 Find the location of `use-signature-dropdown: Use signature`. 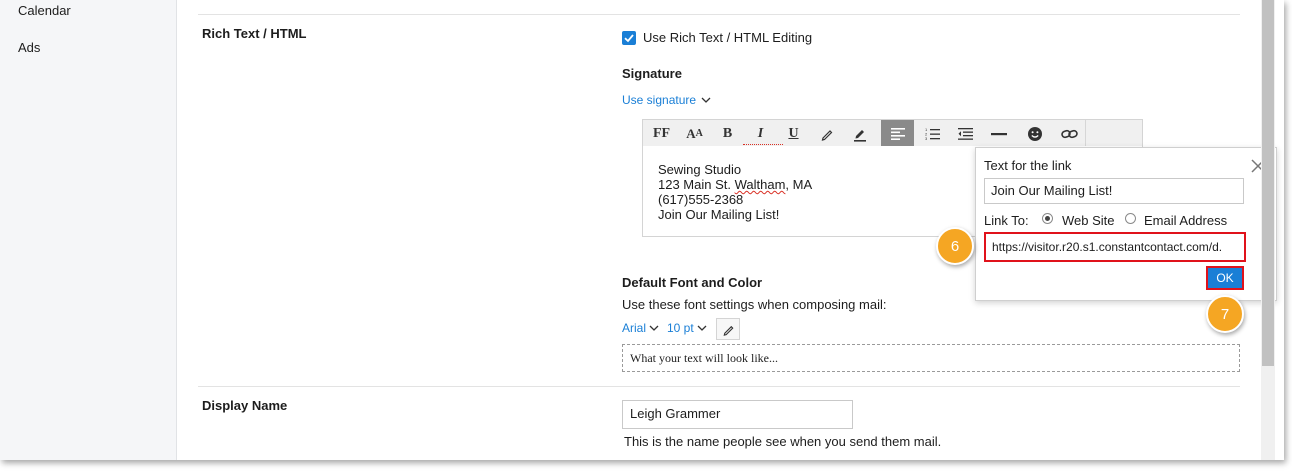

use-signature-dropdown: Use signature is located at coordinates (666, 100).